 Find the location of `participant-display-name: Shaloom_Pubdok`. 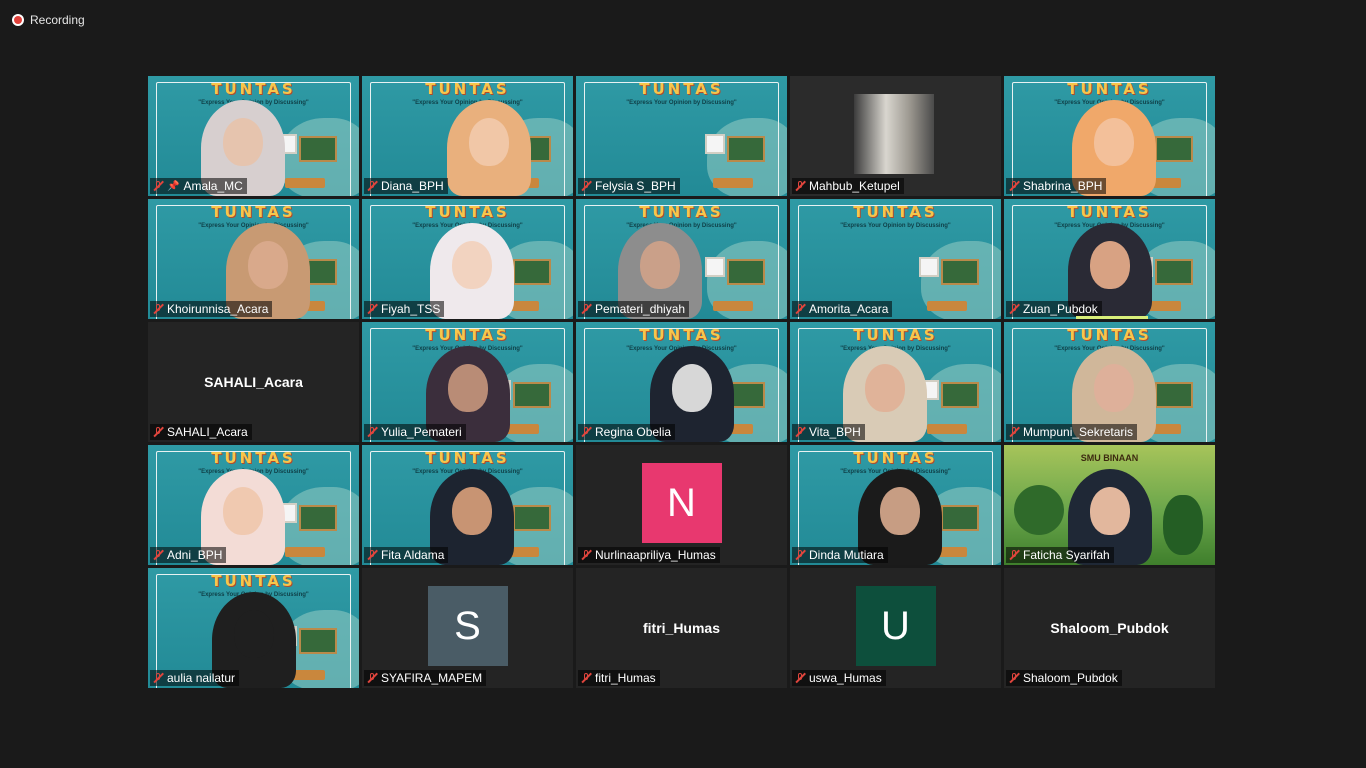

participant-display-name: Shaloom_Pubdok is located at coordinates (1109, 628).